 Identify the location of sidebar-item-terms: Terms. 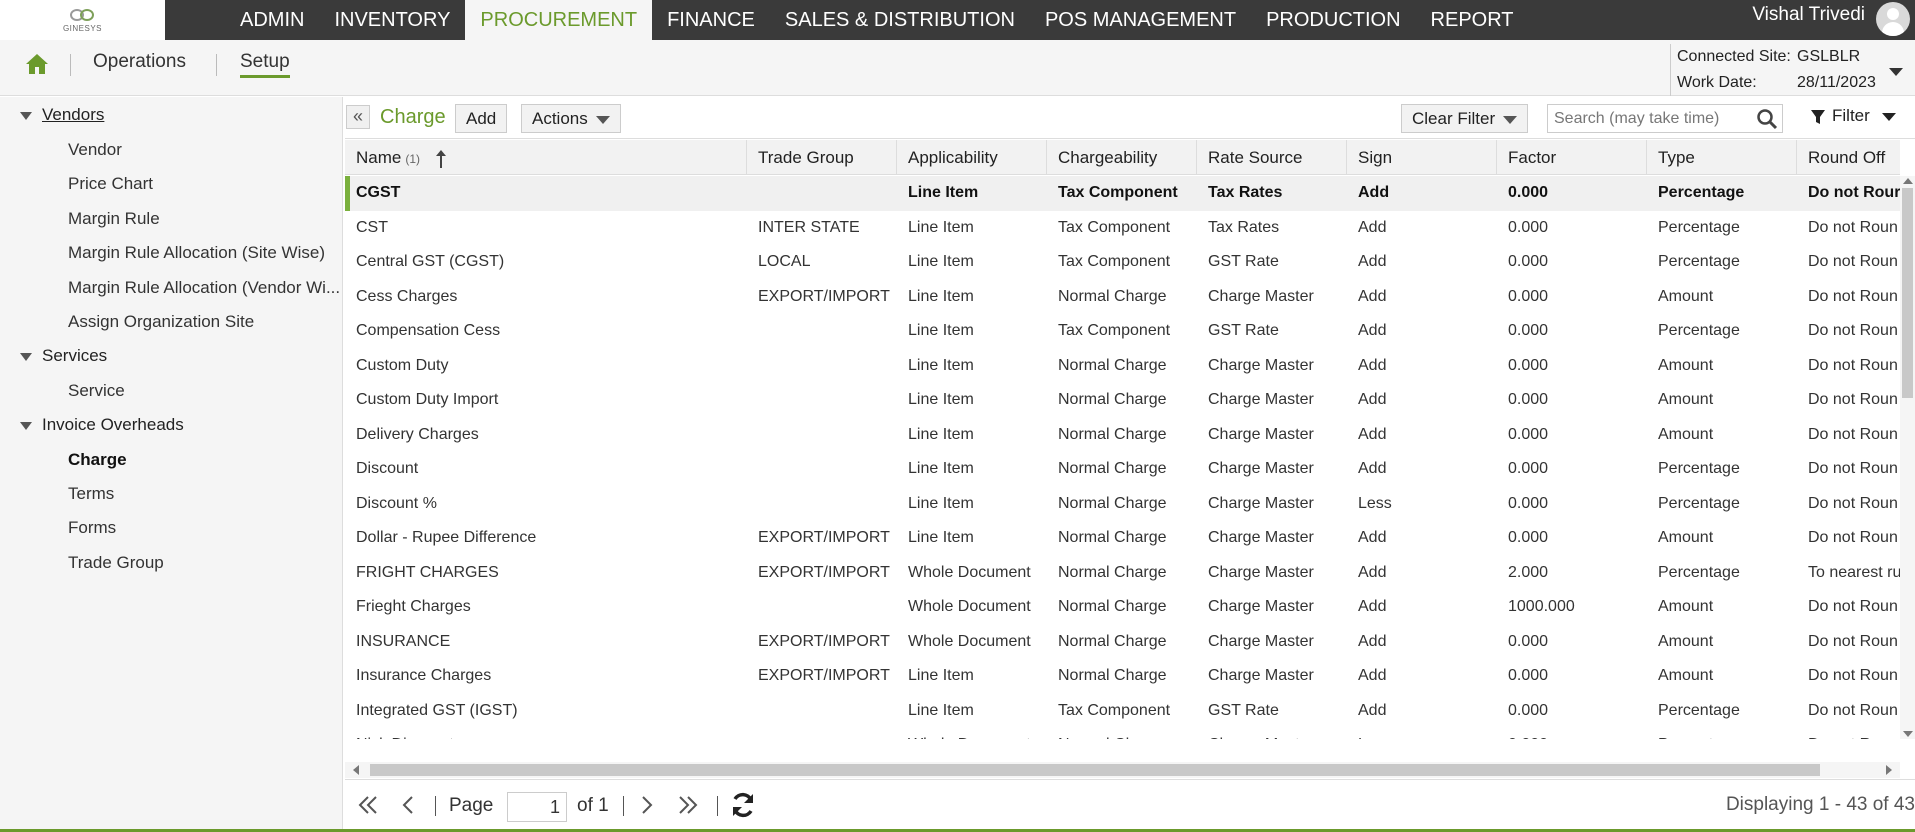
(91, 494).